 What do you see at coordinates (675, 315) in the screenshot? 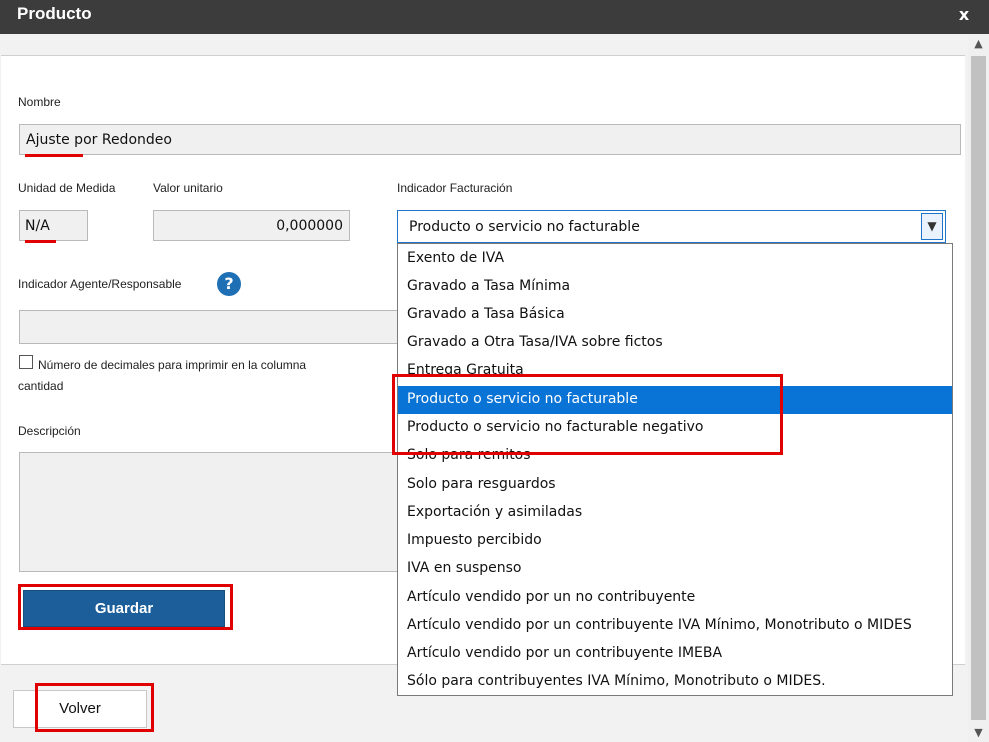
I see `dropdown-option: Gravado a Tasa Básica` at bounding box center [675, 315].